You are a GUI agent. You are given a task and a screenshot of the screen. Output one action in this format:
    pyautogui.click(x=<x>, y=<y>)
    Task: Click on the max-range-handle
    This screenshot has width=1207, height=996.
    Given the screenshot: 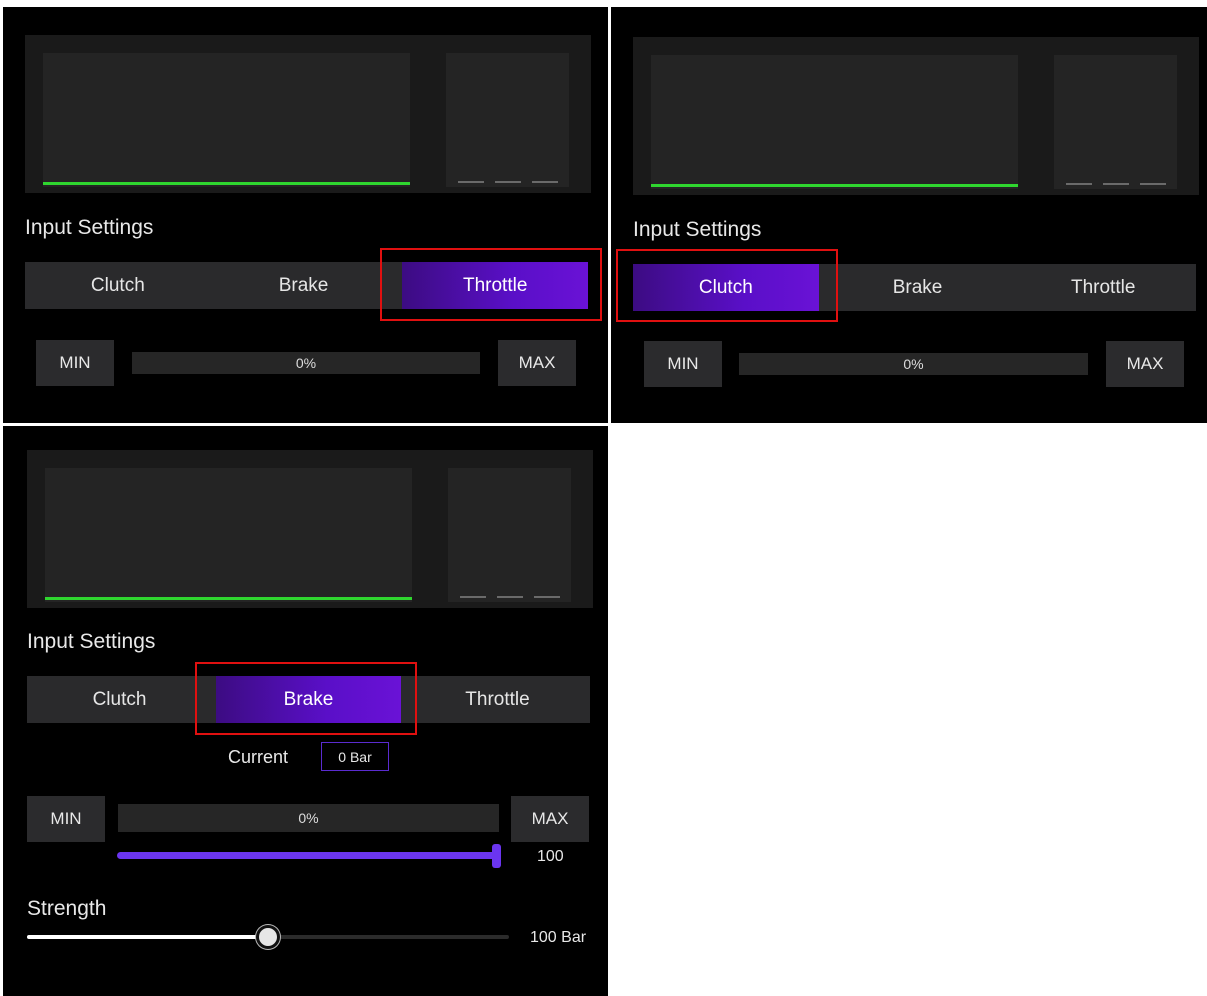 What is the action you would take?
    pyautogui.click(x=496, y=856)
    